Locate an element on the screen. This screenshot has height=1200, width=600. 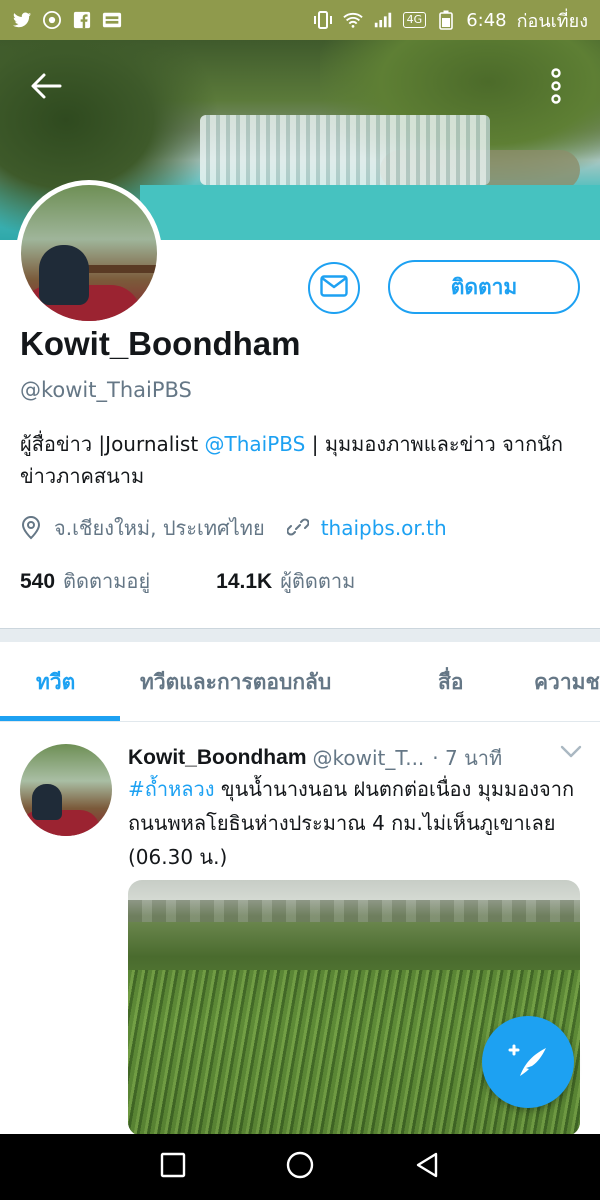
more-vertical-icon is located at coordinates (556, 88).